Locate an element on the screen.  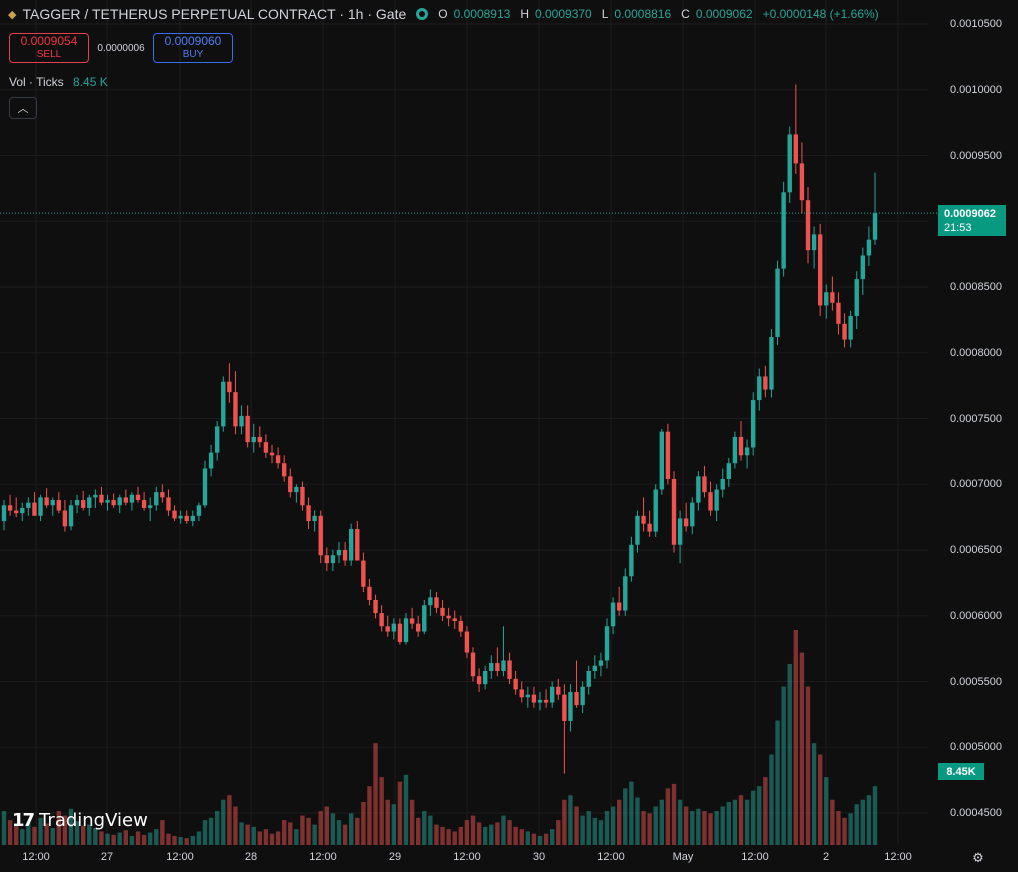
time-tick-label: 2 is located at coordinates (826, 857).